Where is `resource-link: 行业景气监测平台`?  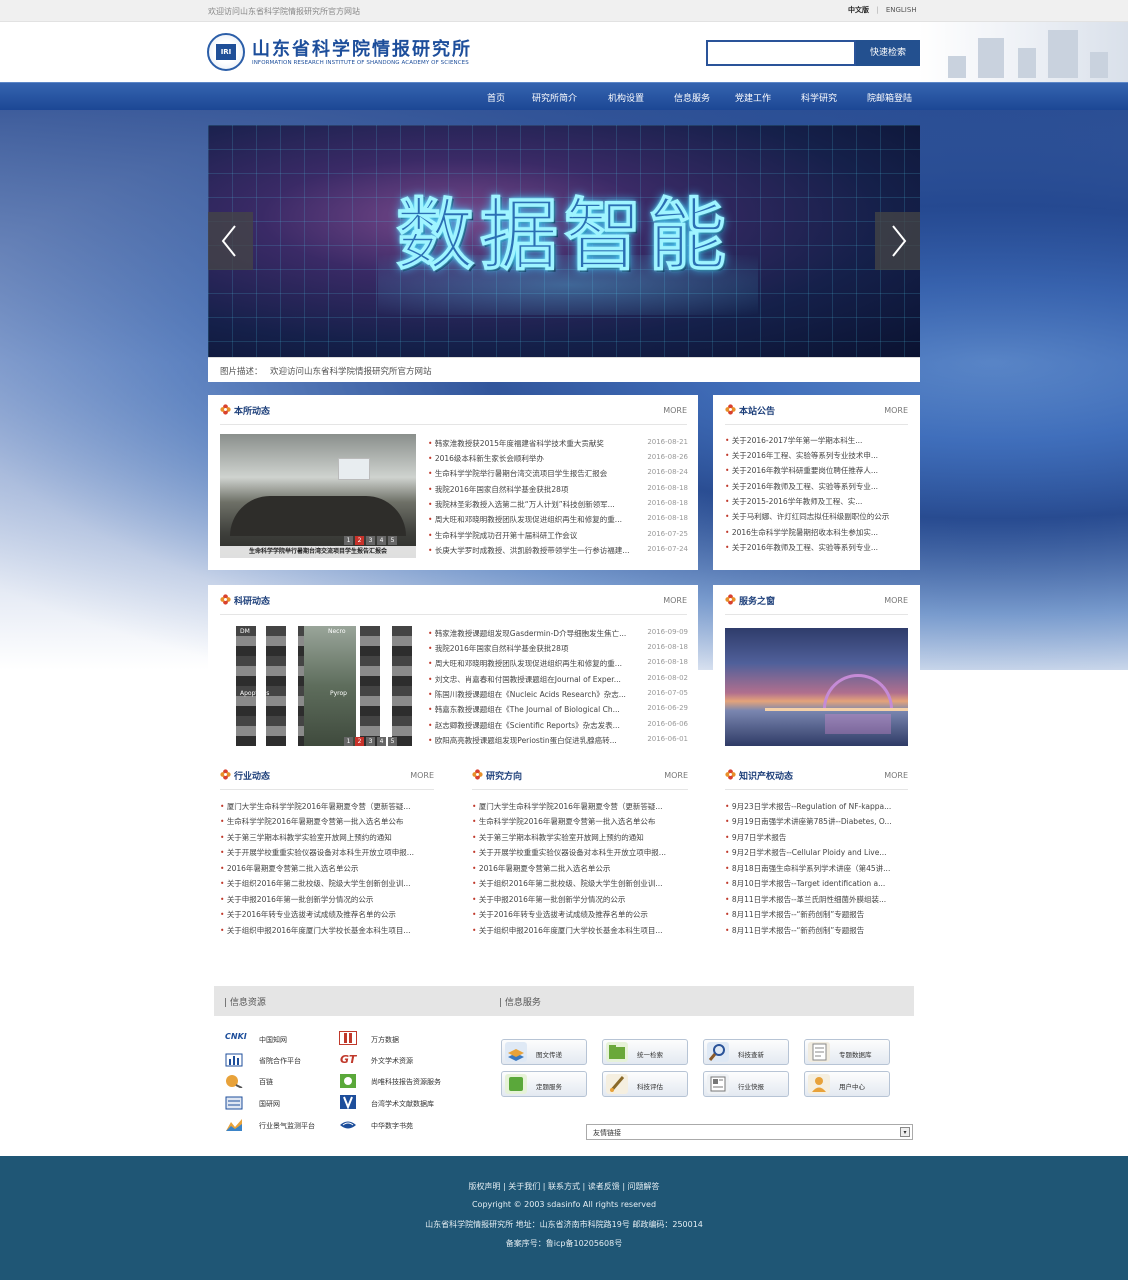 resource-link: 行业景气监测平台 is located at coordinates (287, 1126).